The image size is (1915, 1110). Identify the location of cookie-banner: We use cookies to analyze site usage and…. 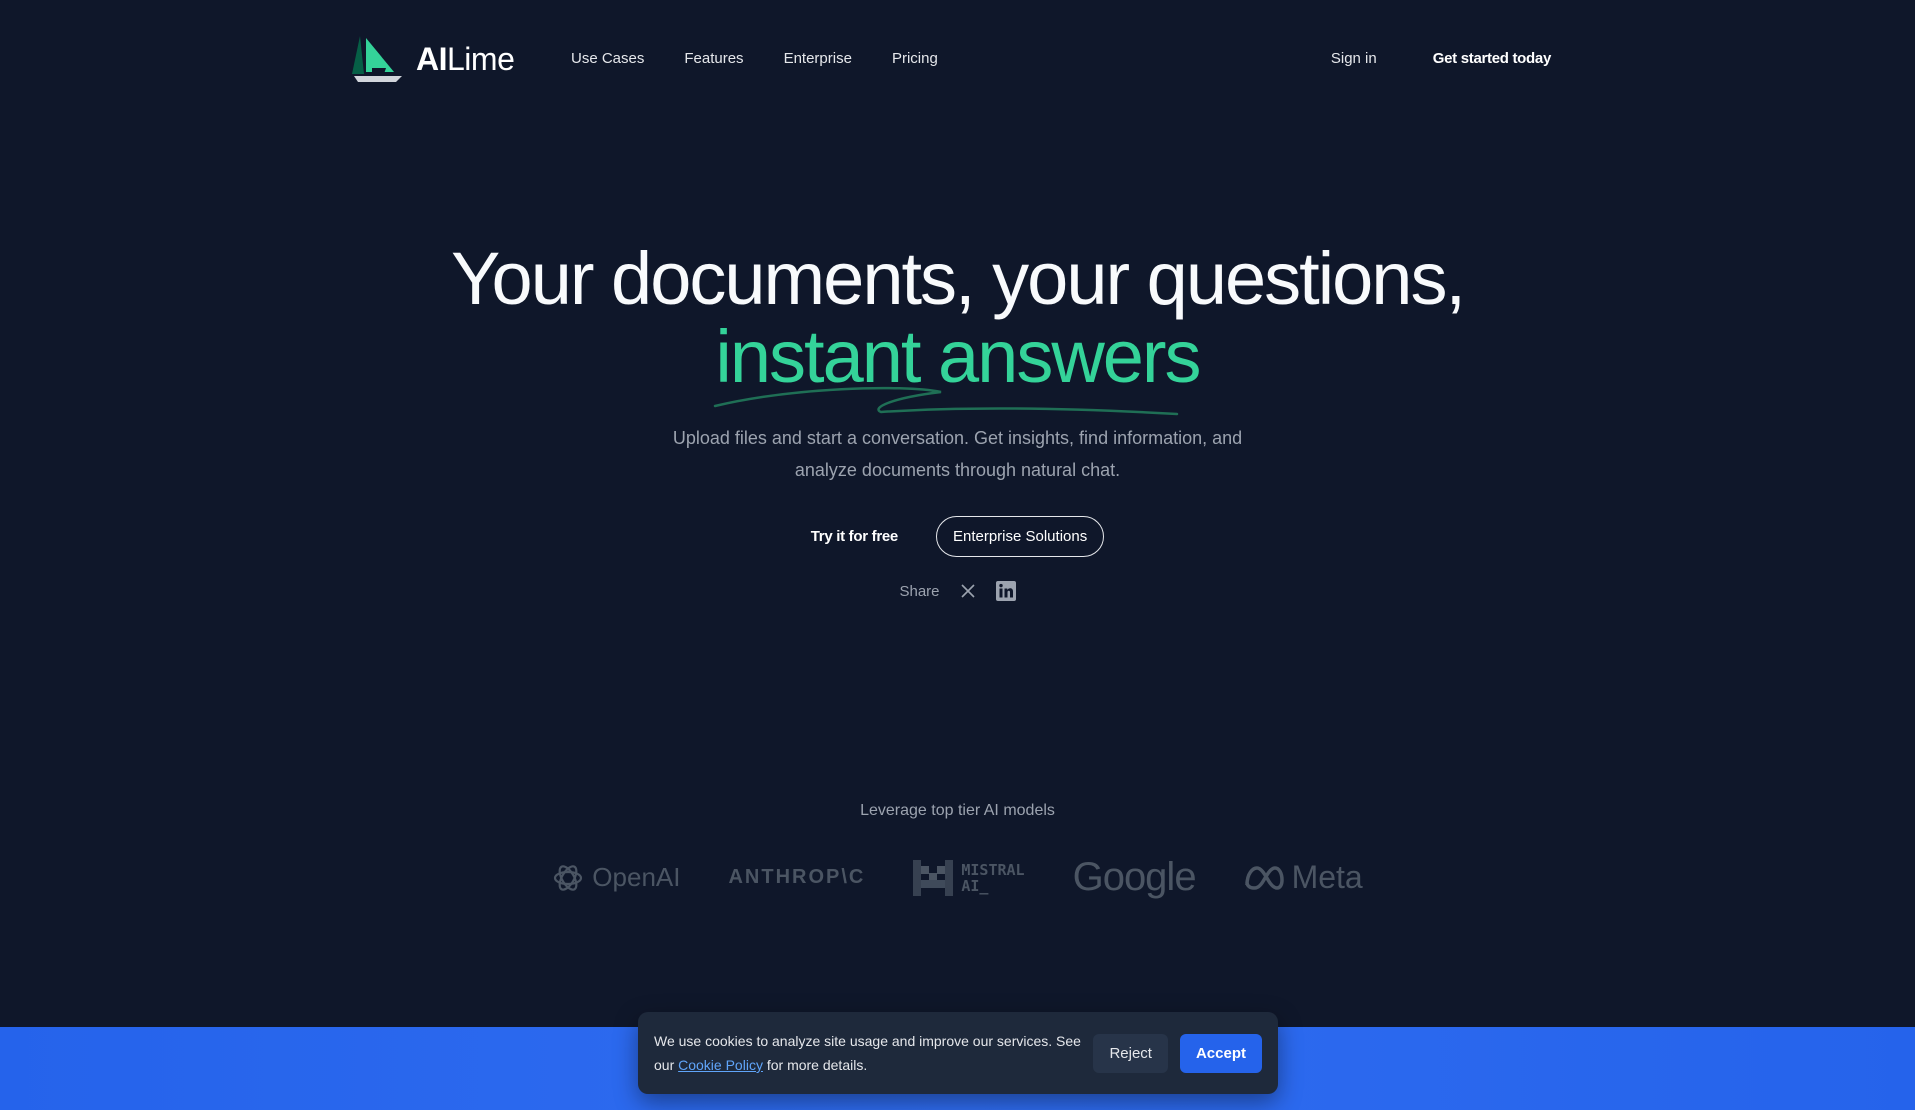
(958, 1053).